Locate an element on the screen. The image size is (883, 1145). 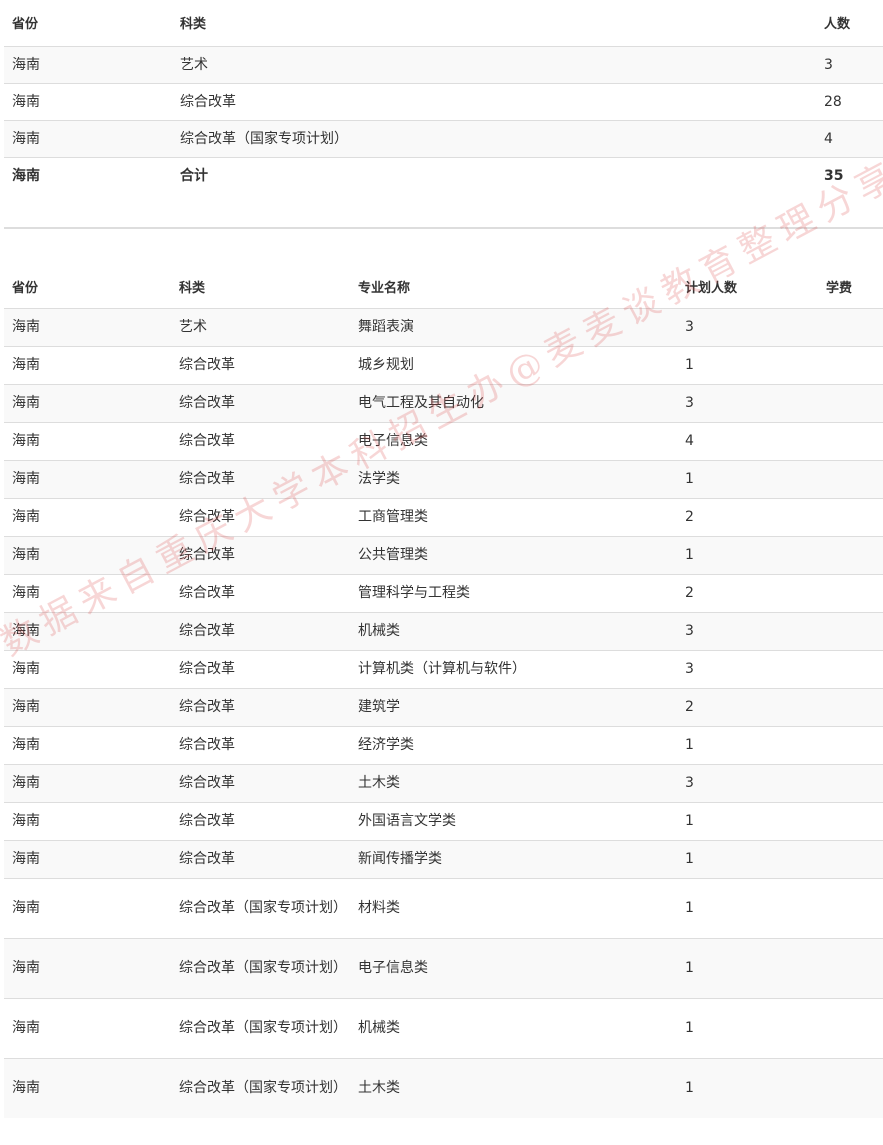
table-row: 海南 综合改革 电气工程及其自动化 3 is located at coordinates (443, 402).